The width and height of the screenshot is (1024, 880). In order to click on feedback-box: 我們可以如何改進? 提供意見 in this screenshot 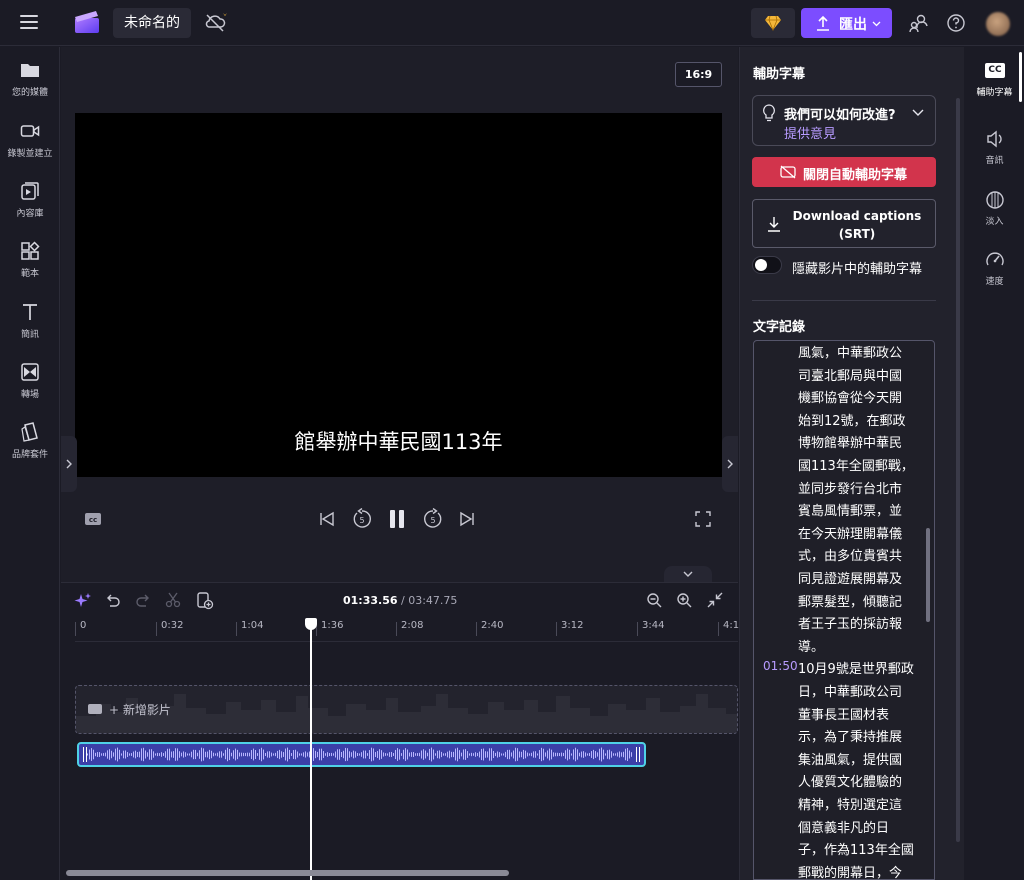, I will do `click(844, 120)`.